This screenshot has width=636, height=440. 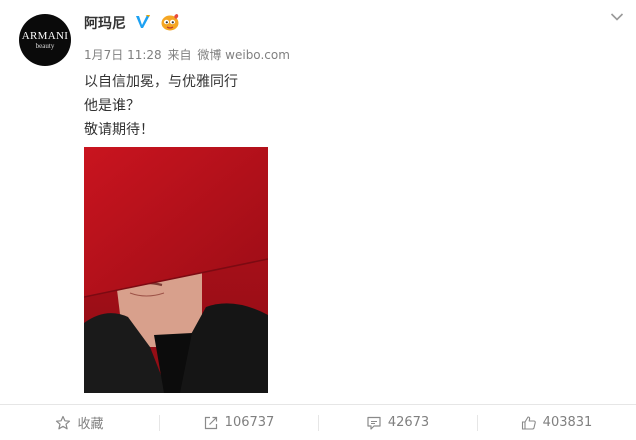 What do you see at coordinates (105, 23) in the screenshot?
I see `account-name: 阿玛尼` at bounding box center [105, 23].